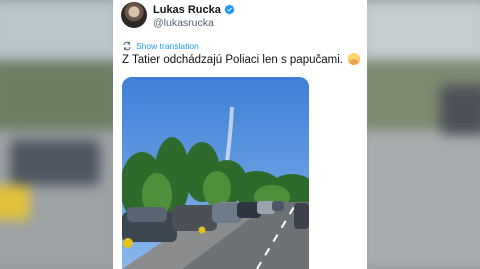  Describe the element at coordinates (183, 23) in the screenshot. I see `author-handle: @lukasrucka` at that location.